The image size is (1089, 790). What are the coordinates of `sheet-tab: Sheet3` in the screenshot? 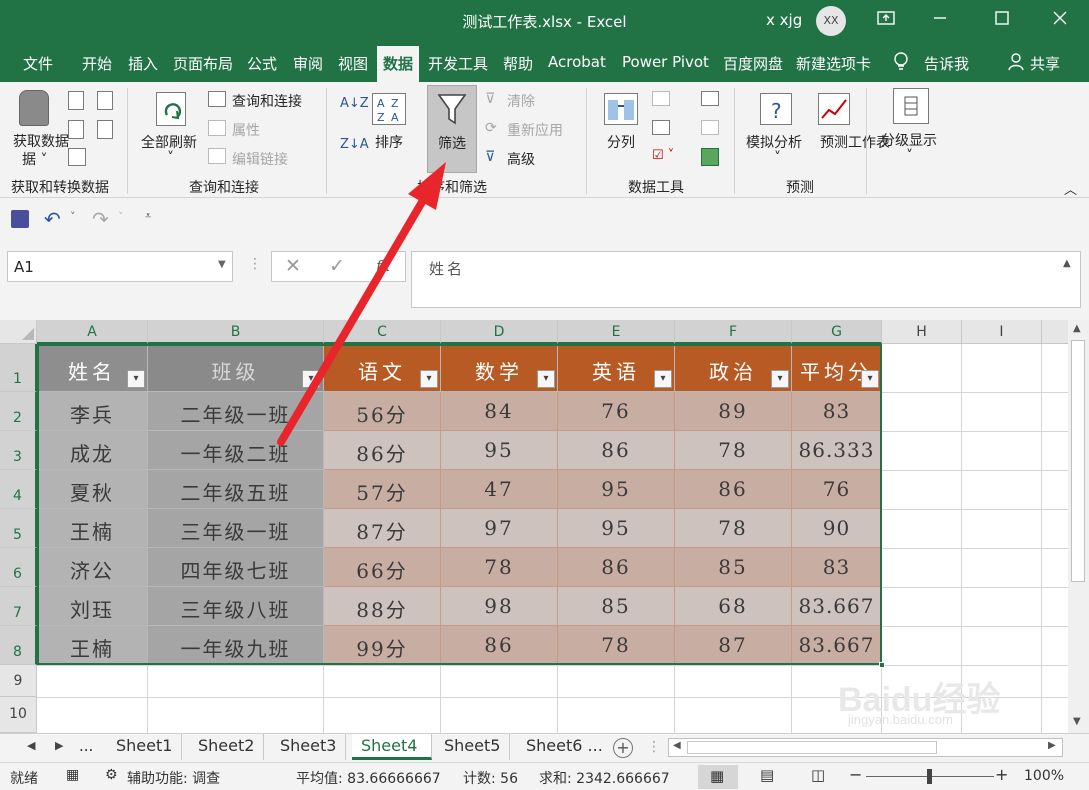 It's located at (309, 747).